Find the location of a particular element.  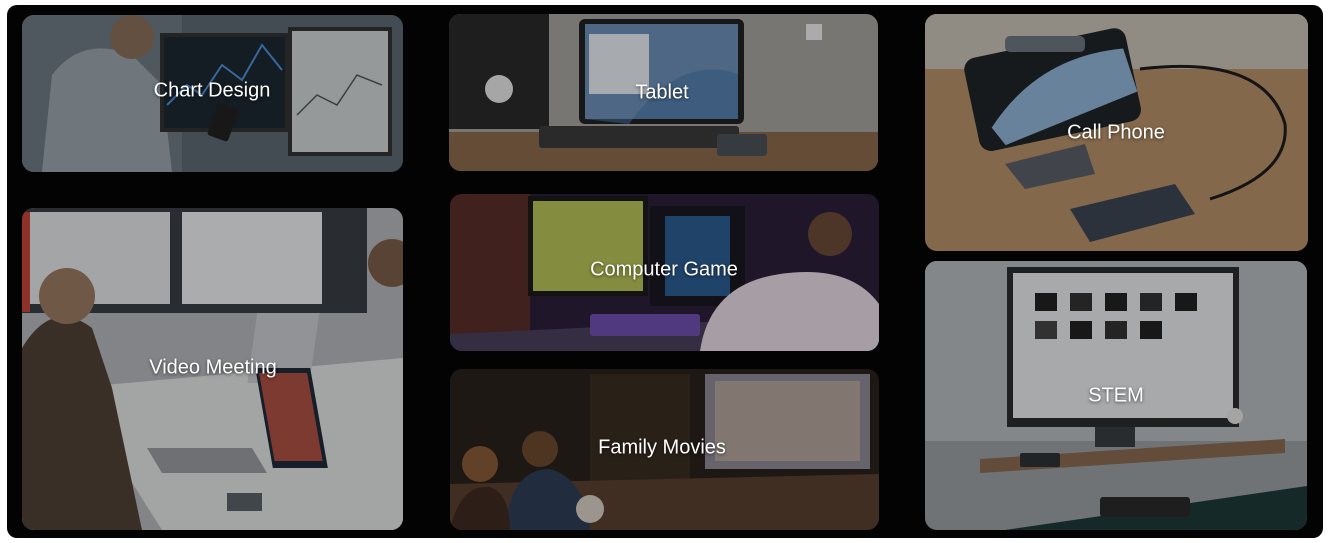

tile-chart-design: Chart Design is located at coordinates (212, 93).